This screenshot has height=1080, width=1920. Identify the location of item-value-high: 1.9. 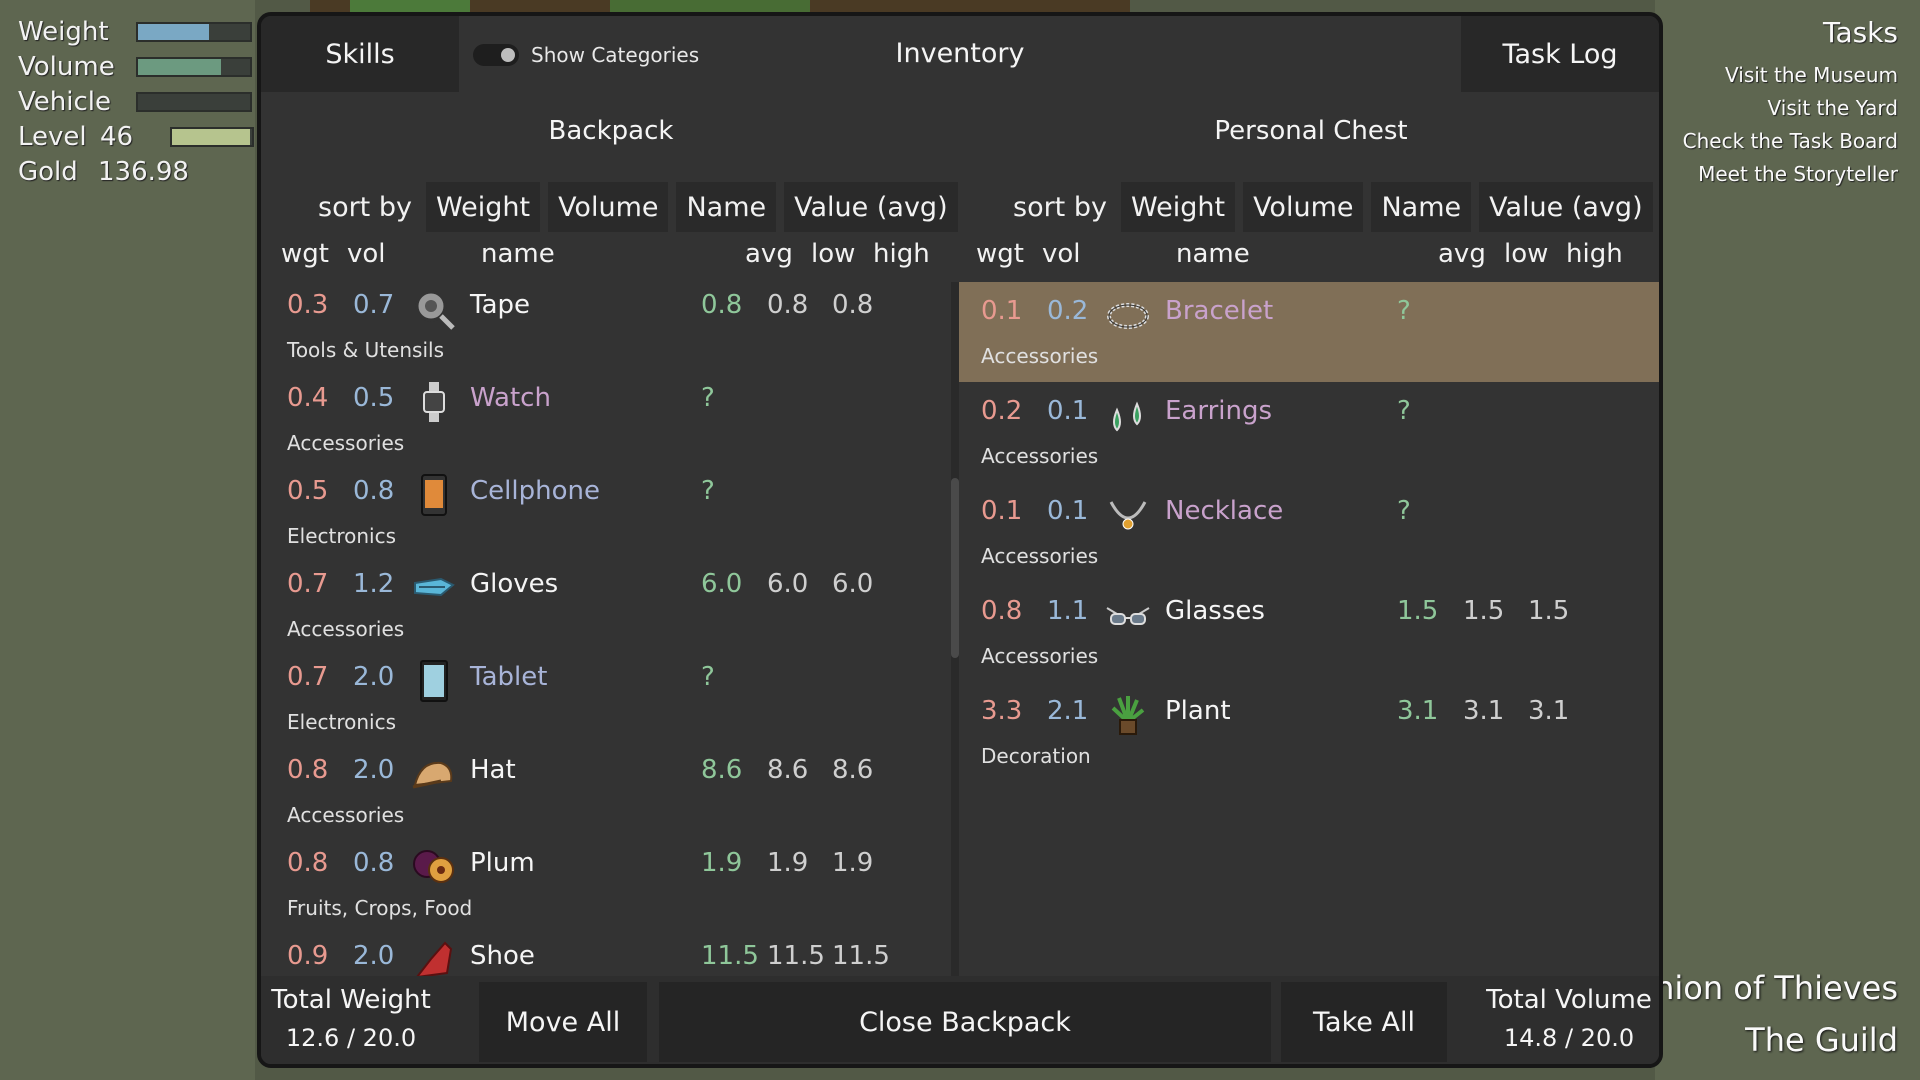
(853, 863).